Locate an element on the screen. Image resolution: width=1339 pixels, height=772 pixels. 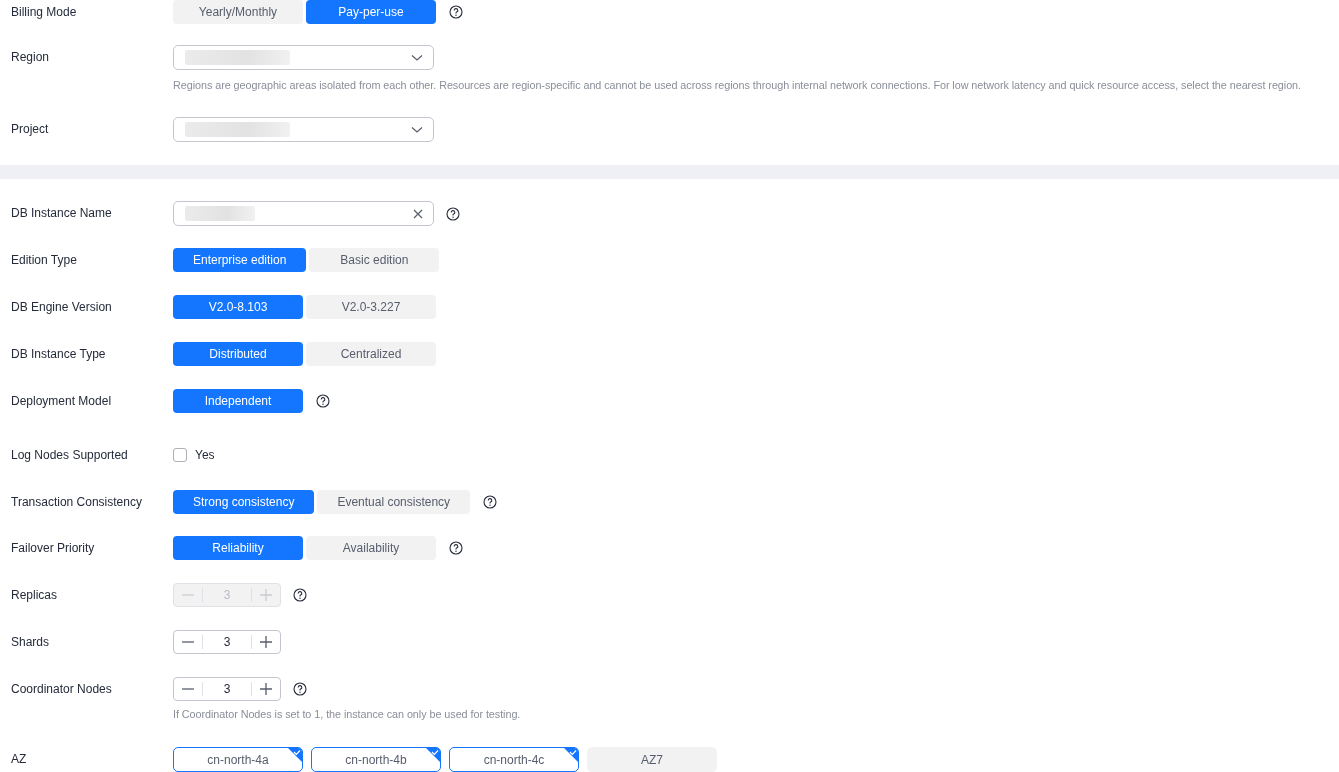
field-label: DB Instance Type is located at coordinates (58, 354).